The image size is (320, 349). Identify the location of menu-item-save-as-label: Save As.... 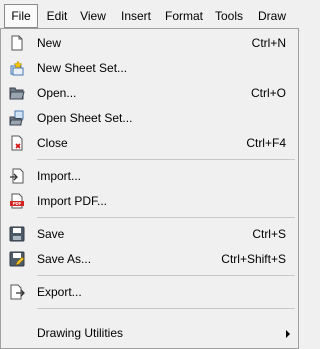
(64, 259).